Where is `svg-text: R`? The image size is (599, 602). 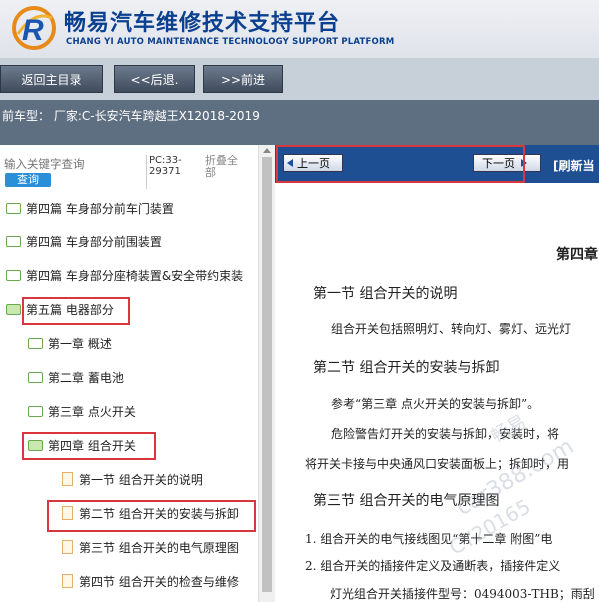 svg-text: R is located at coordinates (33, 30).